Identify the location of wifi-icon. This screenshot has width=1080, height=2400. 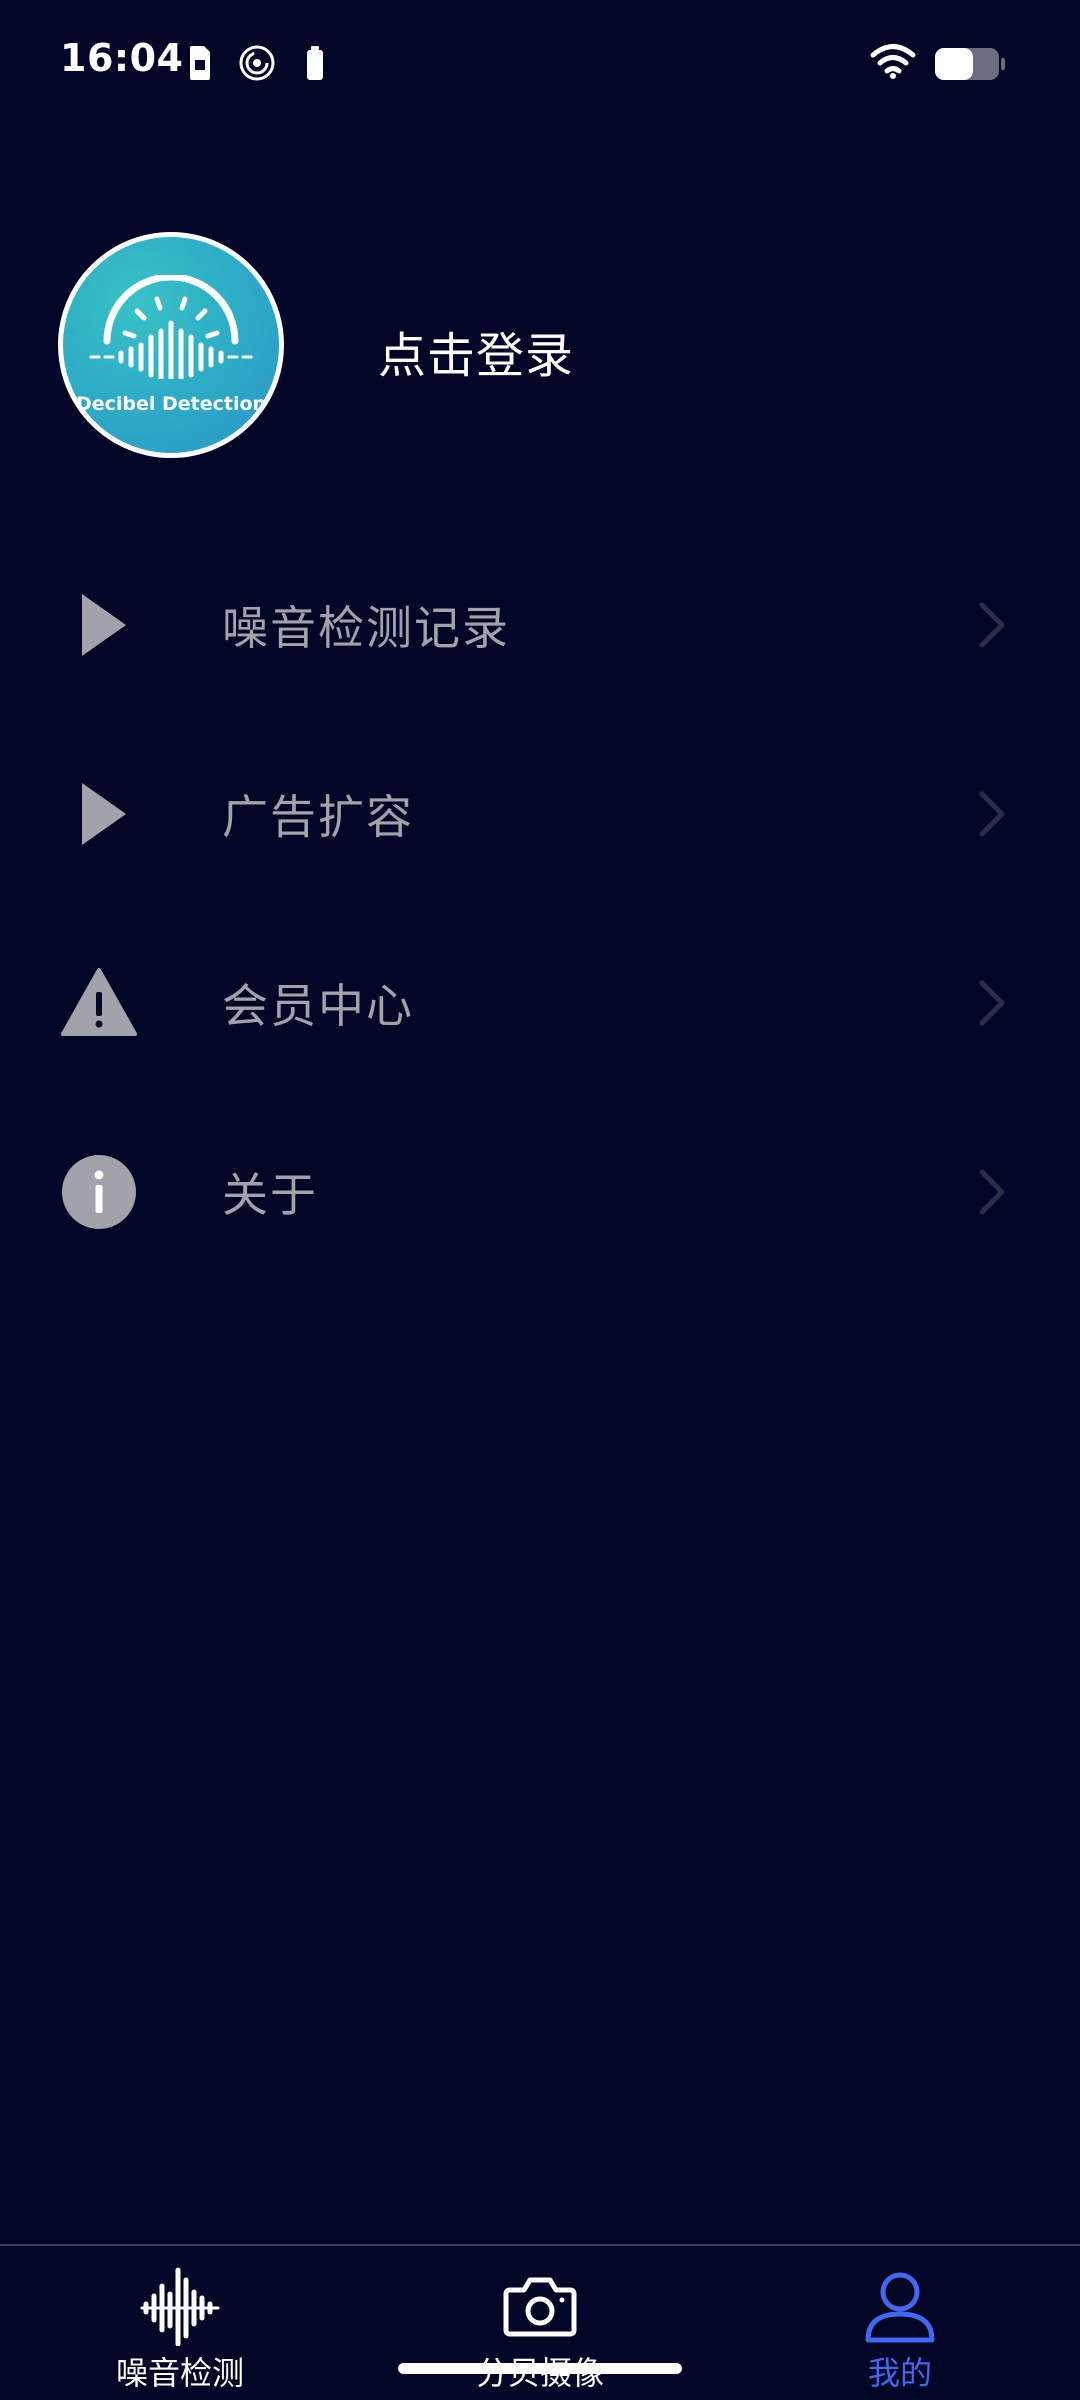
(893, 61).